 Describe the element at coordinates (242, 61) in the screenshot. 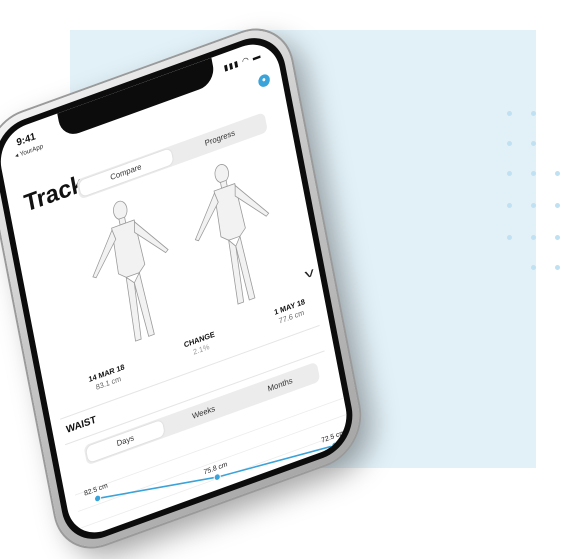

I see `signal-wifi-battery-icon: ▮▮▮ ◠ ▬` at that location.